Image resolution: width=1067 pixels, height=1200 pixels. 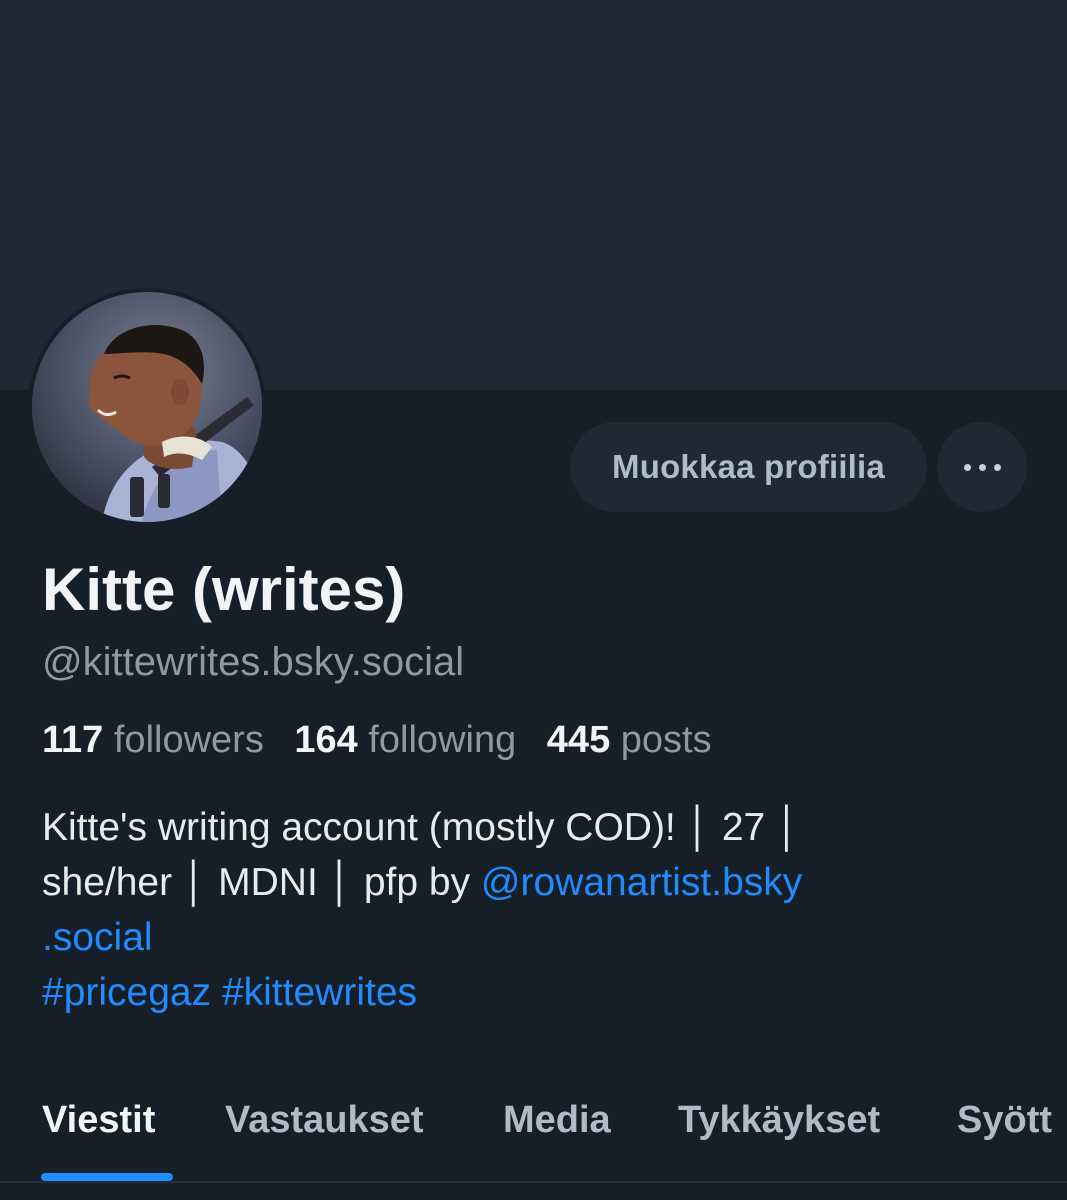 What do you see at coordinates (779, 1120) in the screenshot?
I see `tab-likes: Tykkäykset` at bounding box center [779, 1120].